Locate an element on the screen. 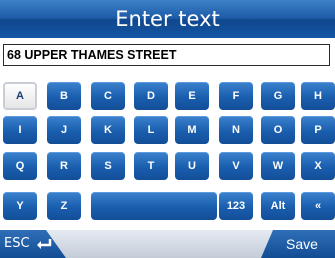 The image size is (335, 258). key-g: G is located at coordinates (278, 96).